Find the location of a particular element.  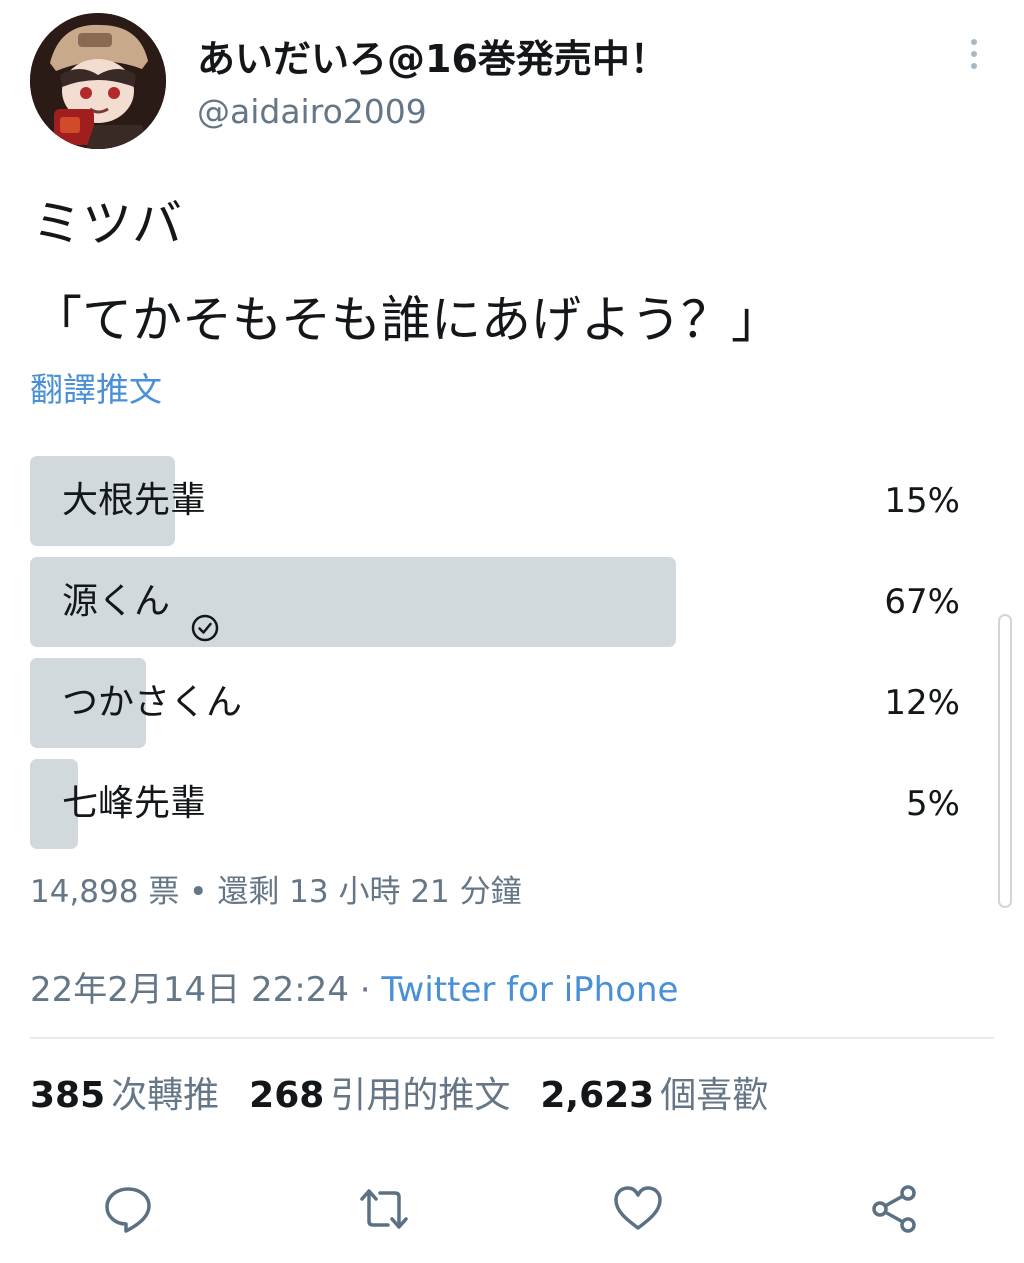

poll-option-label: 源くん is located at coordinates (141, 602).